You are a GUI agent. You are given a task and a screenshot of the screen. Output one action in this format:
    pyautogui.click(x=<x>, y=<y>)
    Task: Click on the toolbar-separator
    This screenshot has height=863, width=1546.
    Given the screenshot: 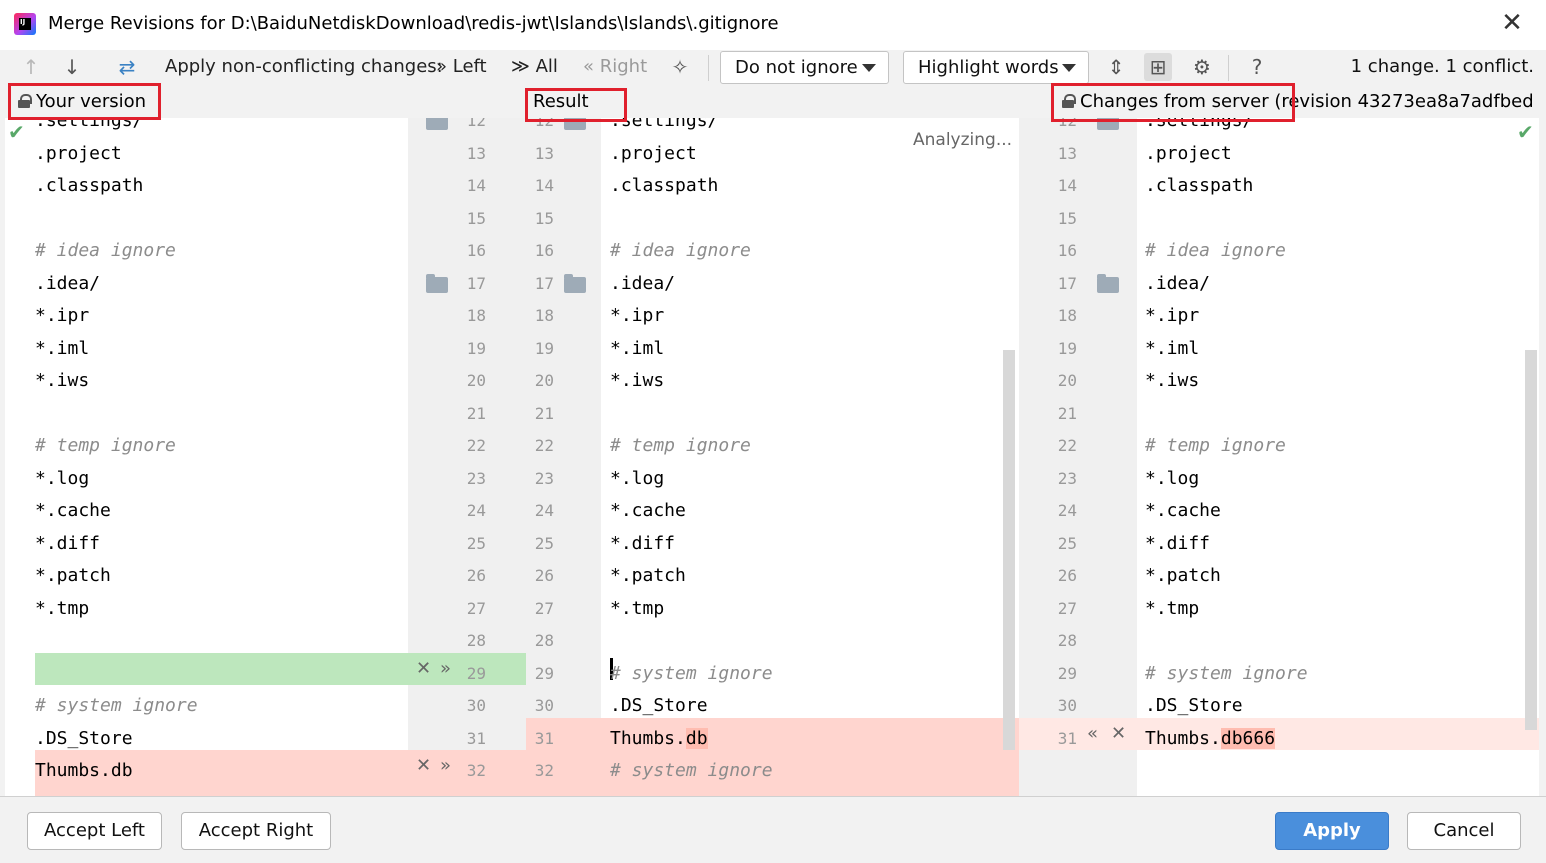 What is the action you would take?
    pyautogui.click(x=708, y=68)
    